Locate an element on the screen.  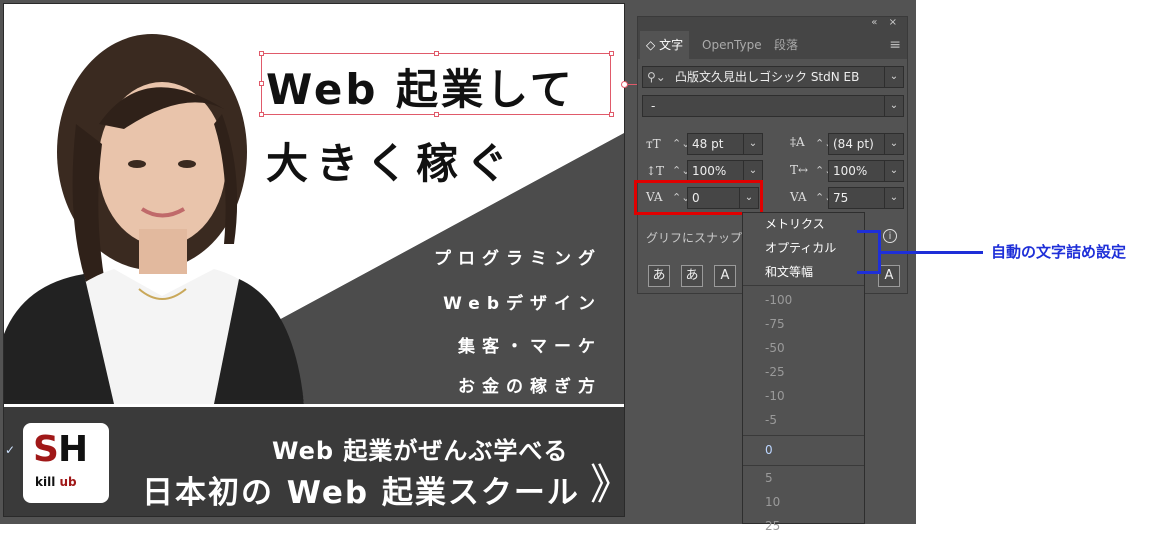
tracking-icon: VA is located at coordinates (798, 197).